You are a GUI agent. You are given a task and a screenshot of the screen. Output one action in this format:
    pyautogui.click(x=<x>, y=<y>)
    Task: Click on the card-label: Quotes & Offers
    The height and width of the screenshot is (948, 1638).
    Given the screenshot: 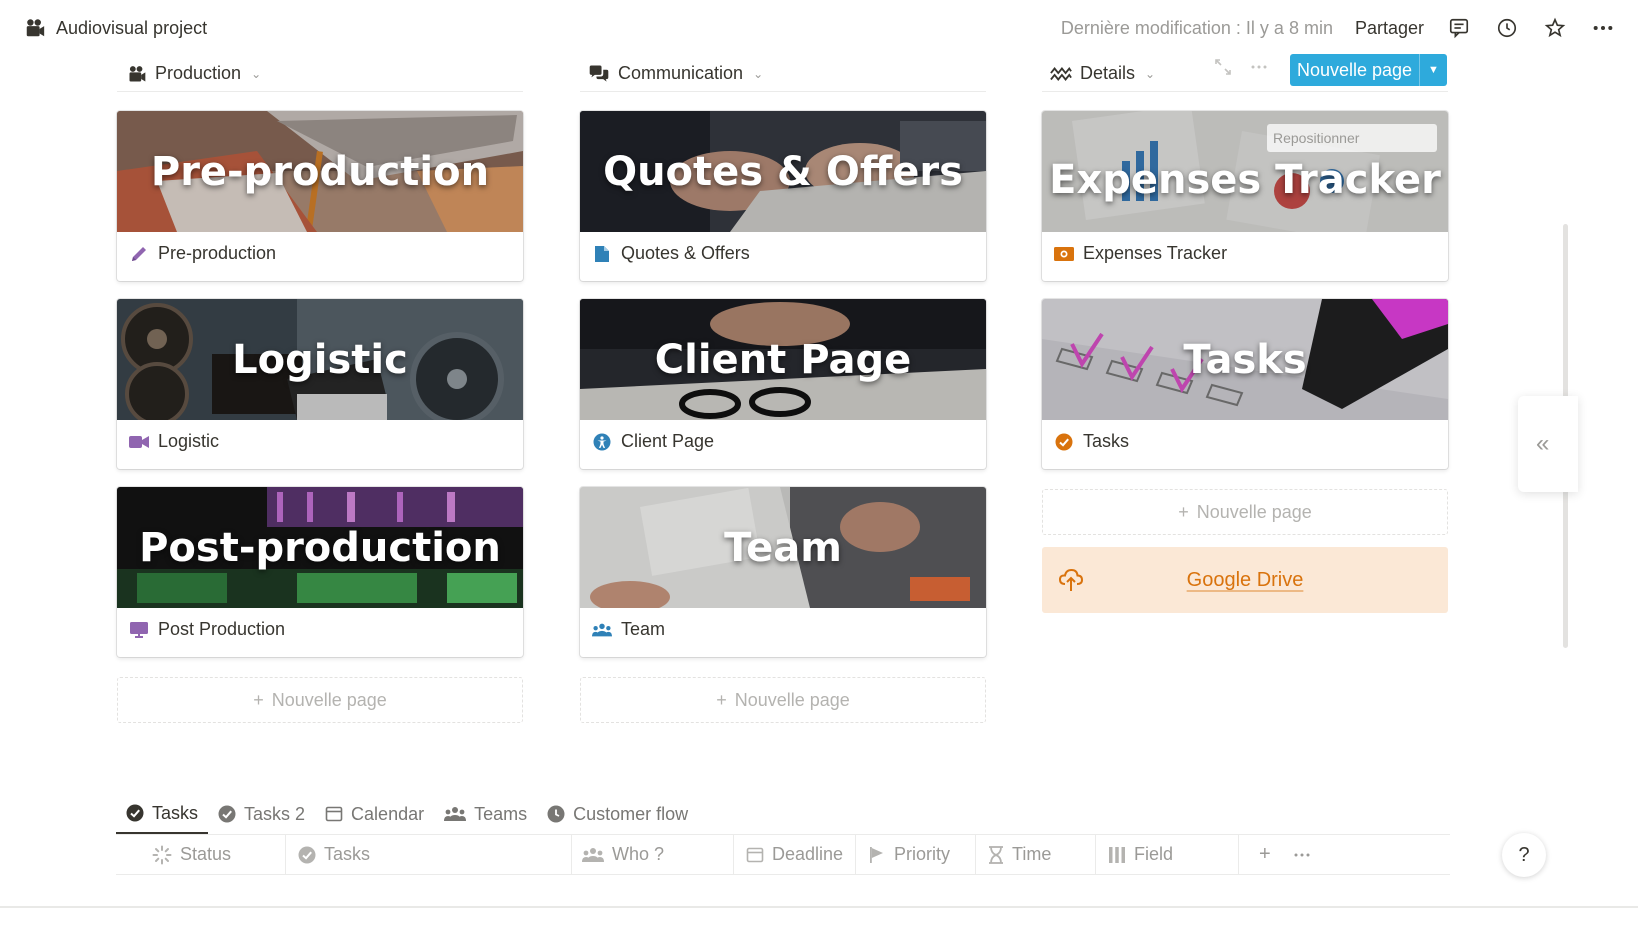 What is the action you would take?
    pyautogui.click(x=671, y=253)
    